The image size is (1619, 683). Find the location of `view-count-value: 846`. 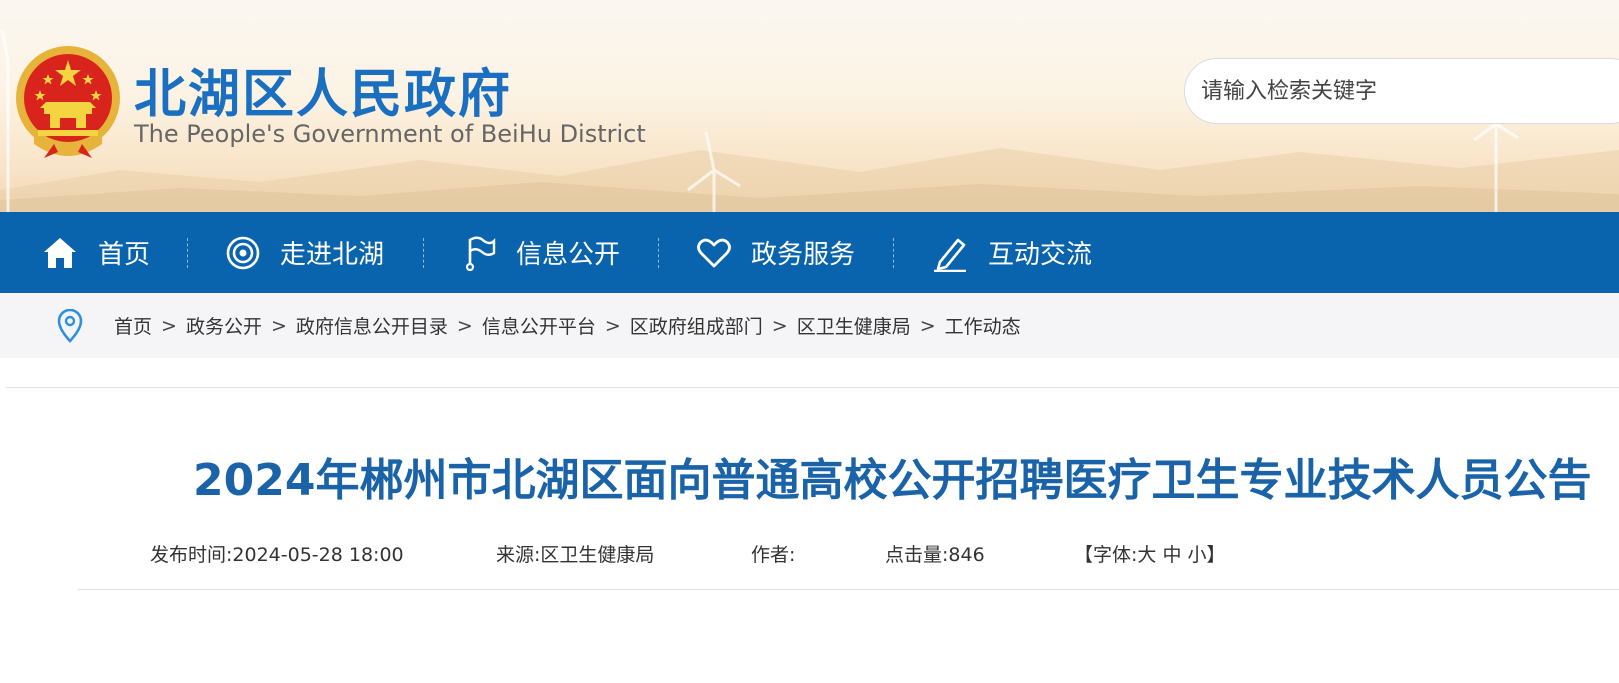

view-count-value: 846 is located at coordinates (966, 555).